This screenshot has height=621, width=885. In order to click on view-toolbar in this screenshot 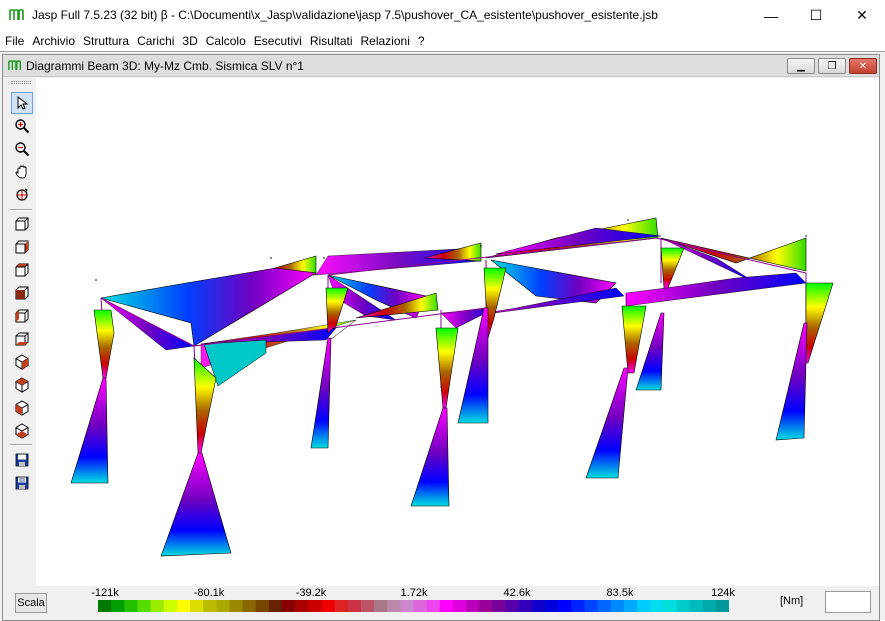, I will do `click(19, 330)`.